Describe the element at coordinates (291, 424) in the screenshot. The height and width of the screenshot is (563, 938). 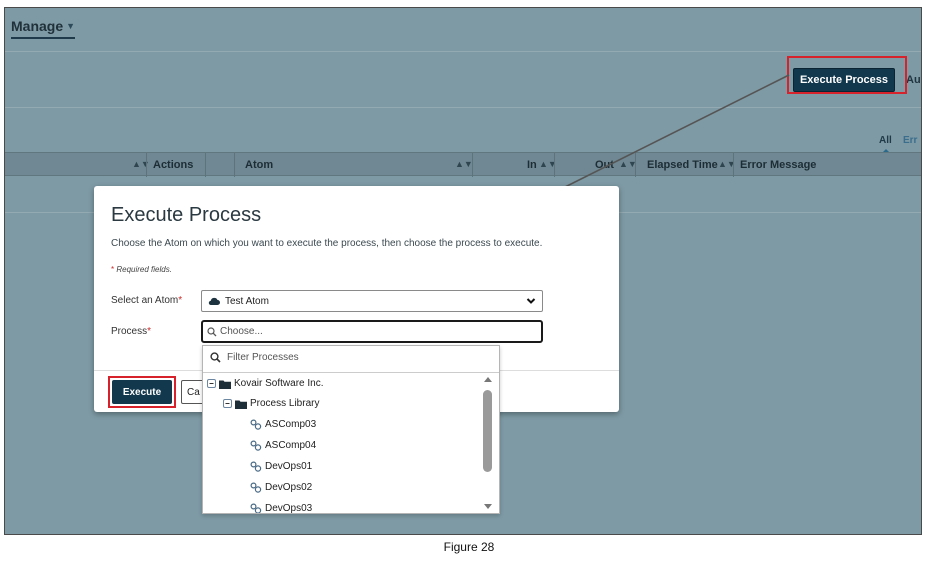
I see `process-label: ASComp03` at that location.